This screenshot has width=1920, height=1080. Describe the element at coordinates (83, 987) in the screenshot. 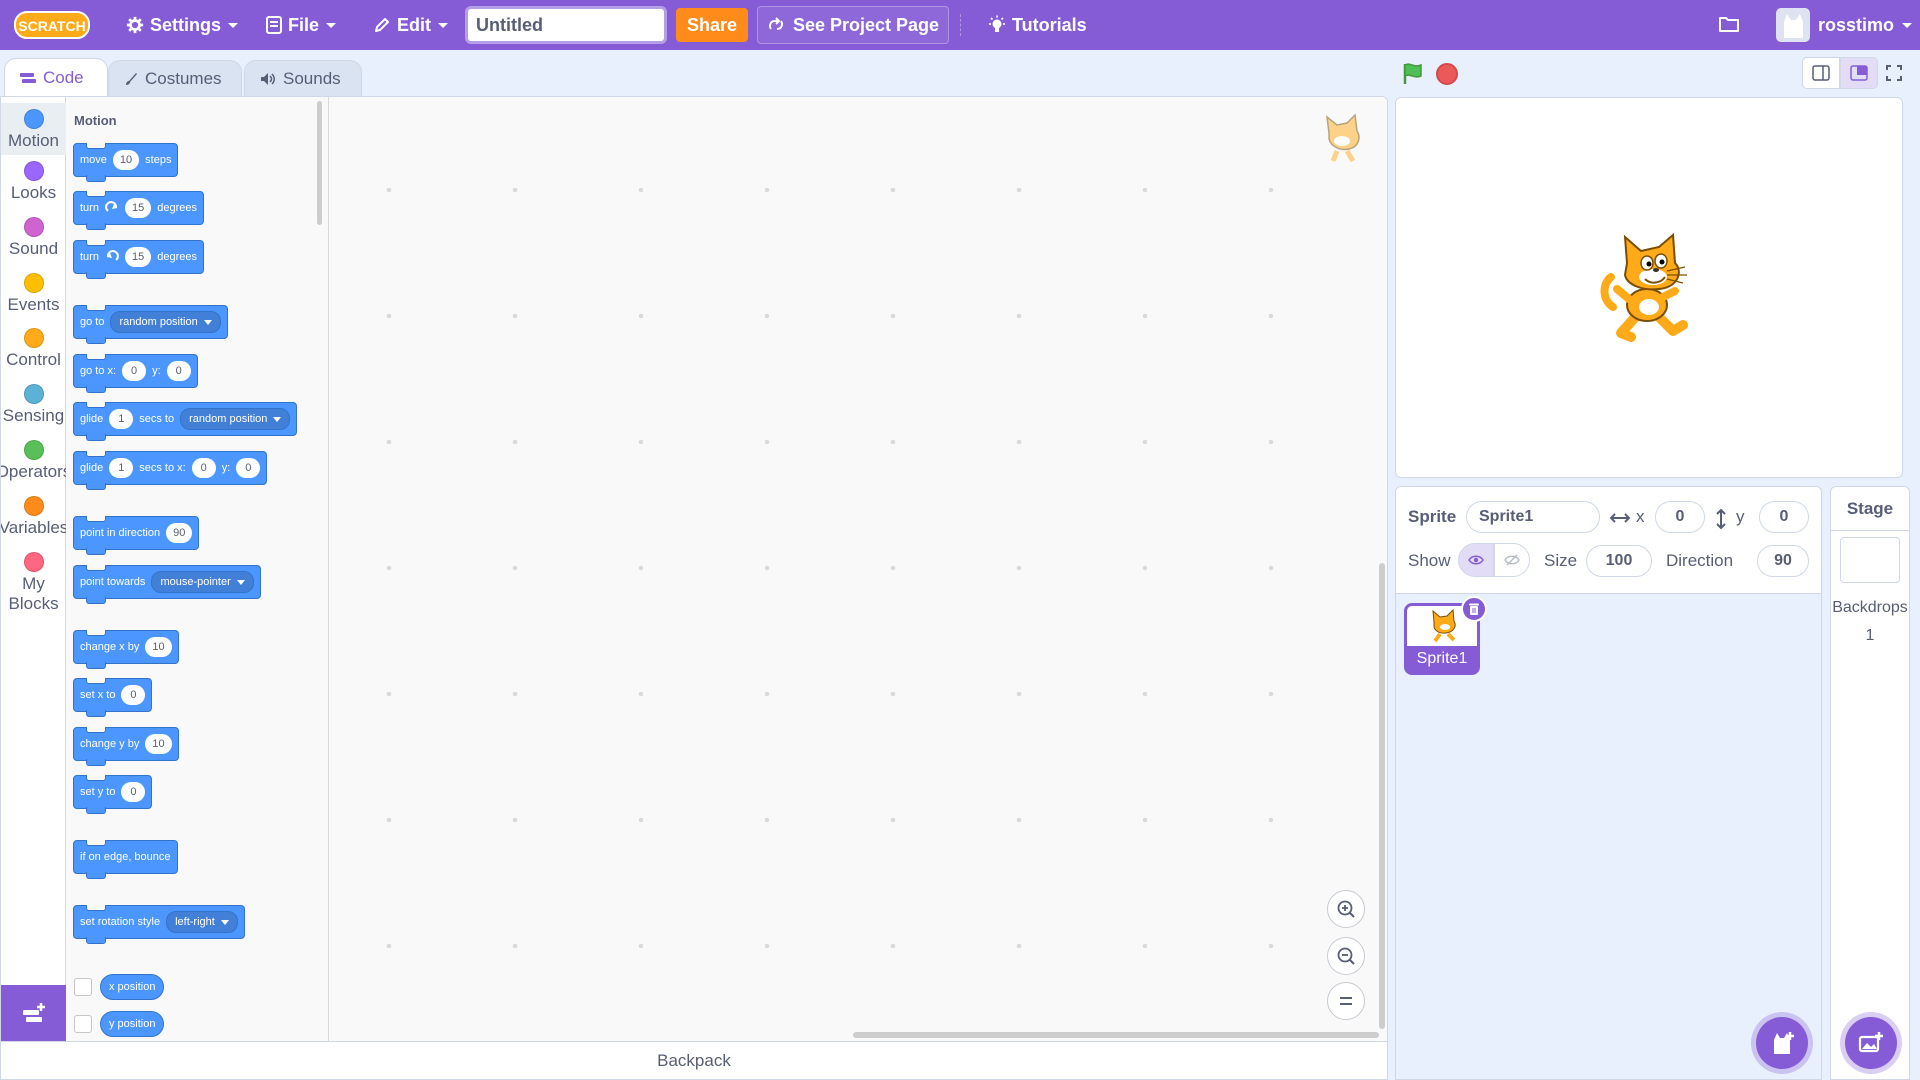

I see `x-position-checkbox` at that location.